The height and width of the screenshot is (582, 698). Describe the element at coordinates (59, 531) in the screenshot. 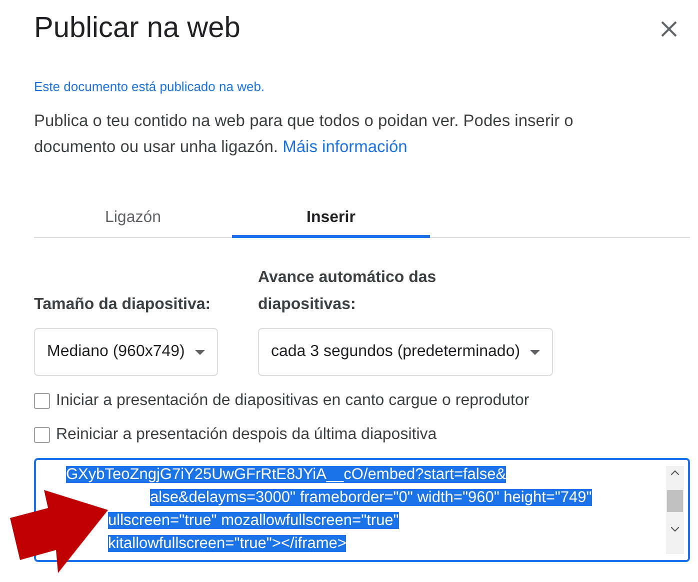

I see `arrow-icon` at that location.